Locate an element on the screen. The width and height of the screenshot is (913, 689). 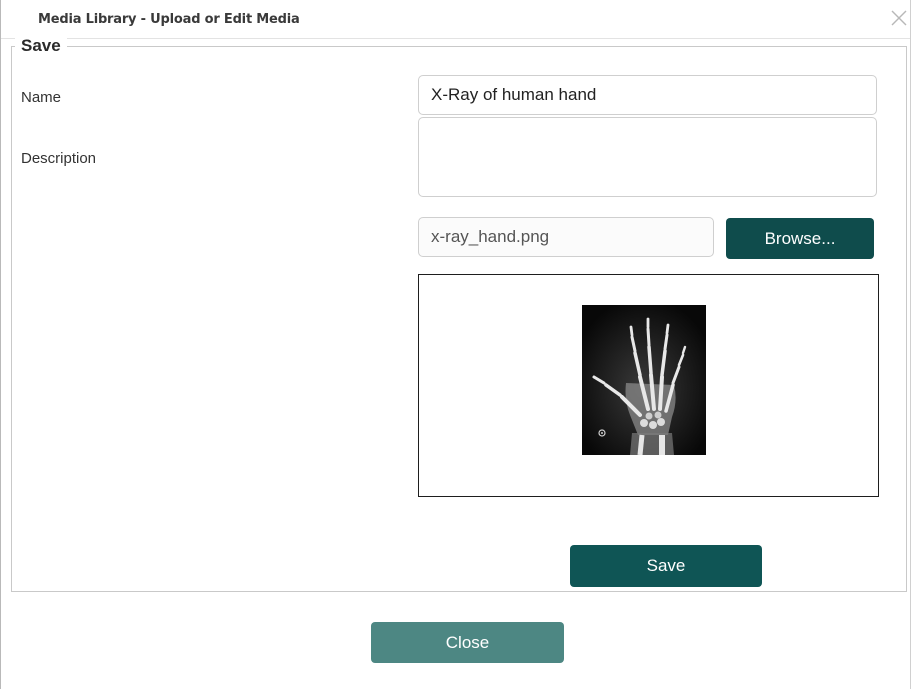
fieldset-legend: Save is located at coordinates (41, 46).